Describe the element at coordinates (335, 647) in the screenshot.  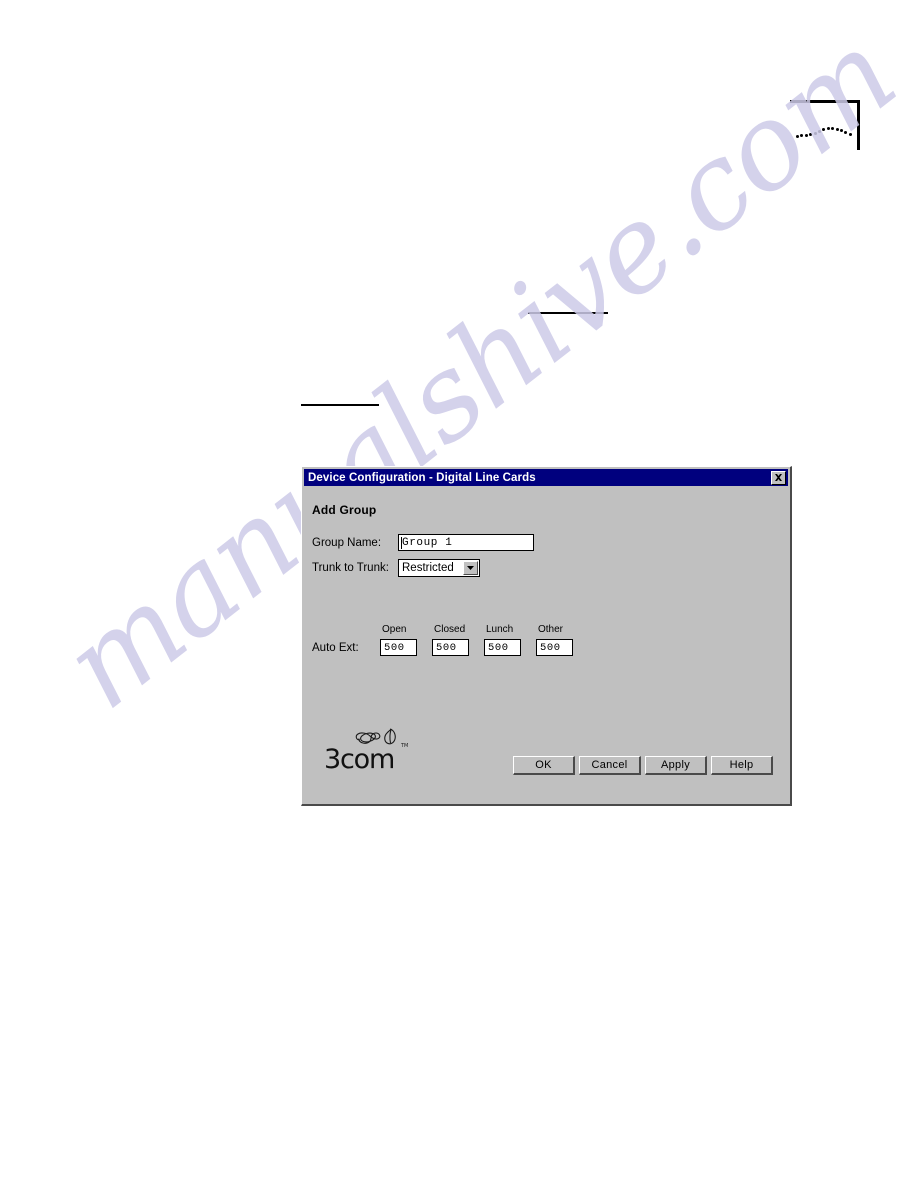
I see `auto-ext-label: Auto Ext:` at that location.